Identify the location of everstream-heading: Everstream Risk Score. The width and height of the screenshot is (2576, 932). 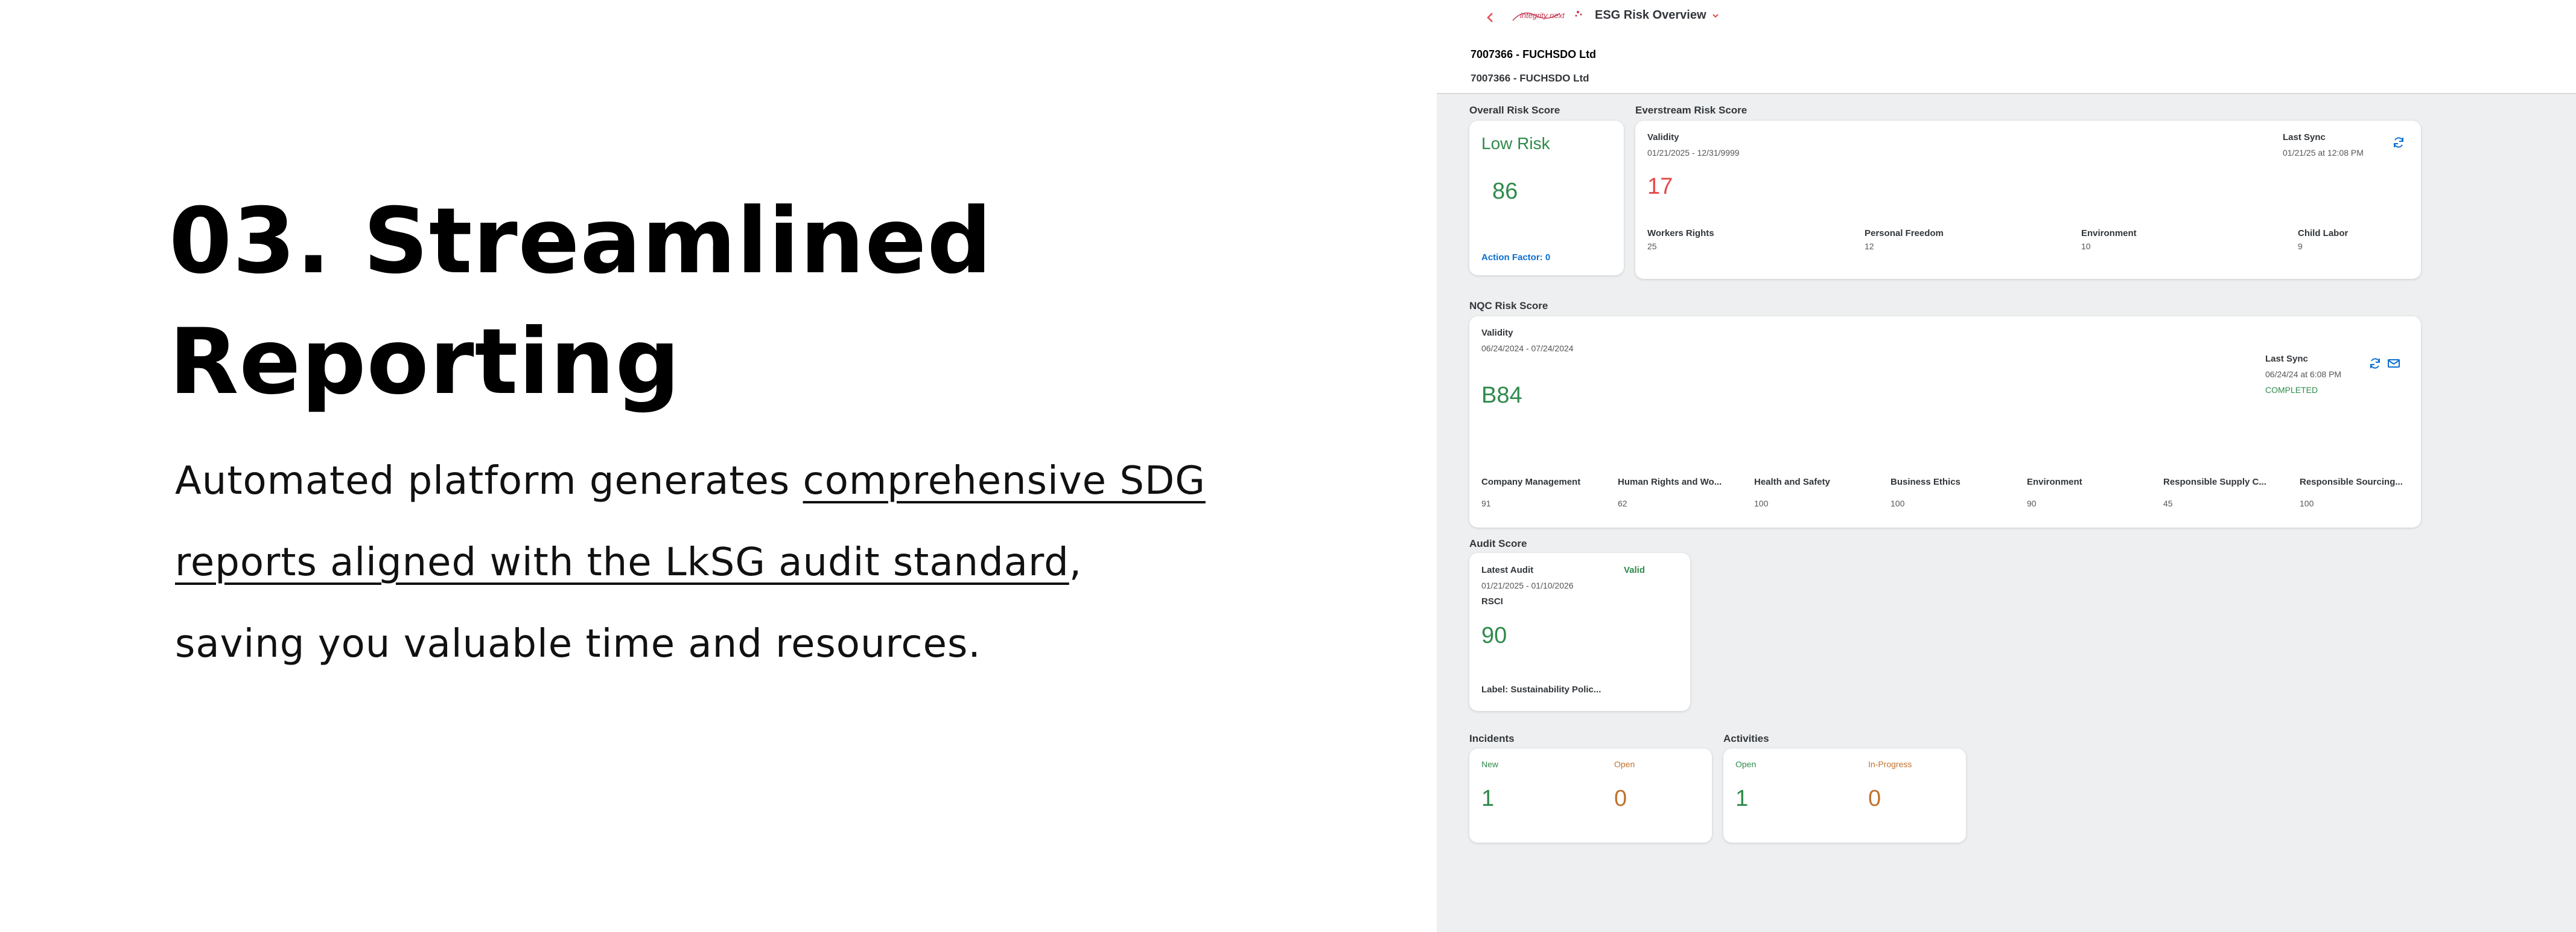
(1691, 110).